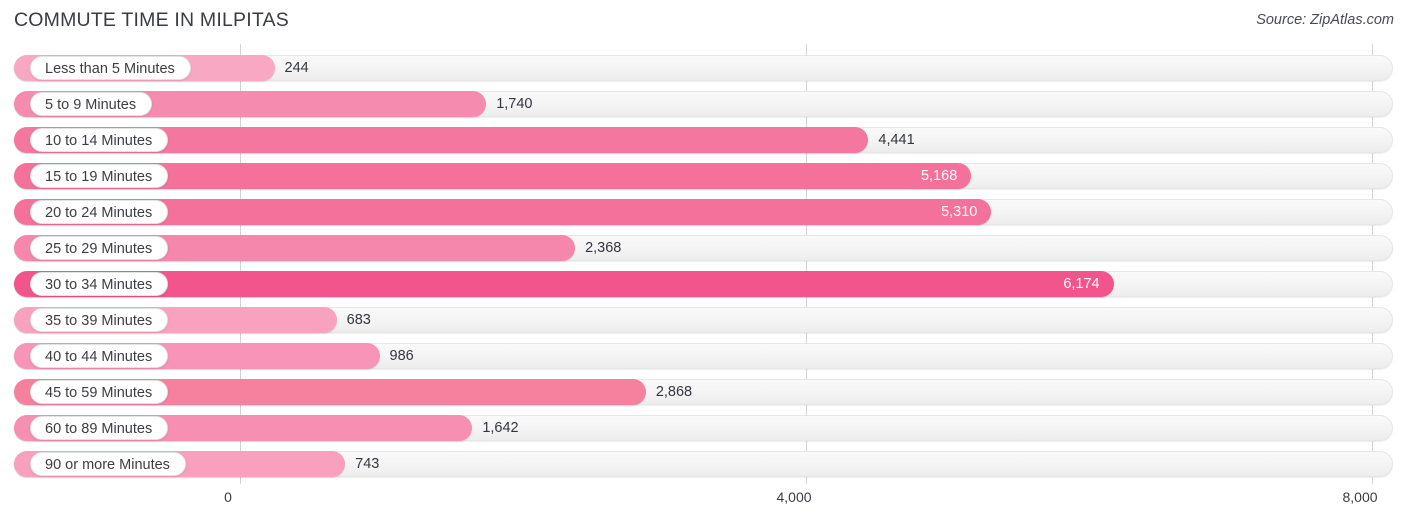 The image size is (1406, 522). Describe the element at coordinates (99, 212) in the screenshot. I see `bar-category-label: 20 to 24 Minutes` at that location.